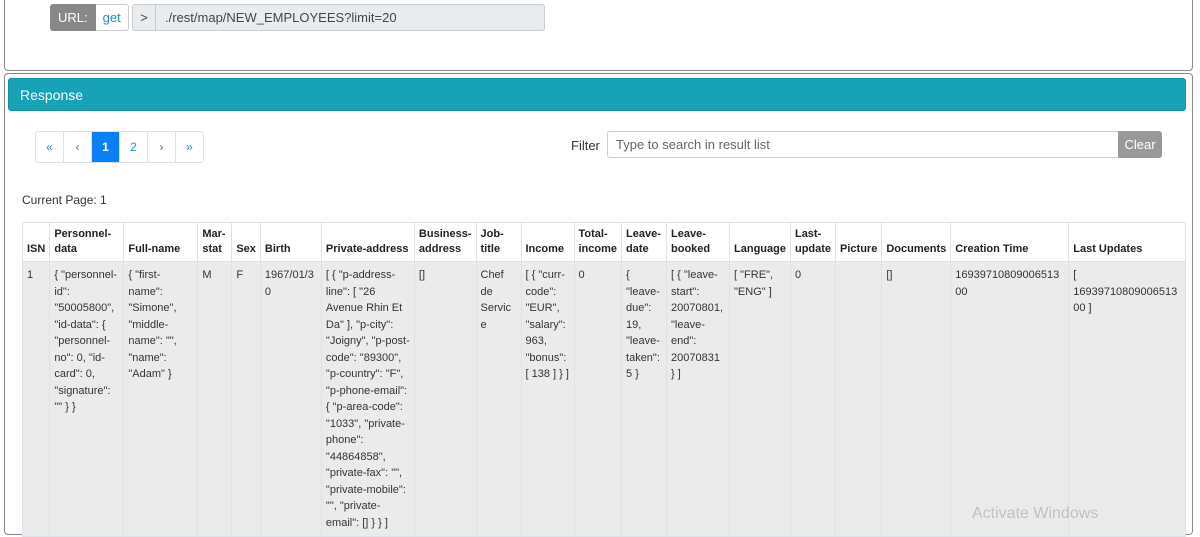  What do you see at coordinates (644, 399) in the screenshot?
I see `table-cell: { "leave-due": 19, "leave-taken": 5 }` at bounding box center [644, 399].